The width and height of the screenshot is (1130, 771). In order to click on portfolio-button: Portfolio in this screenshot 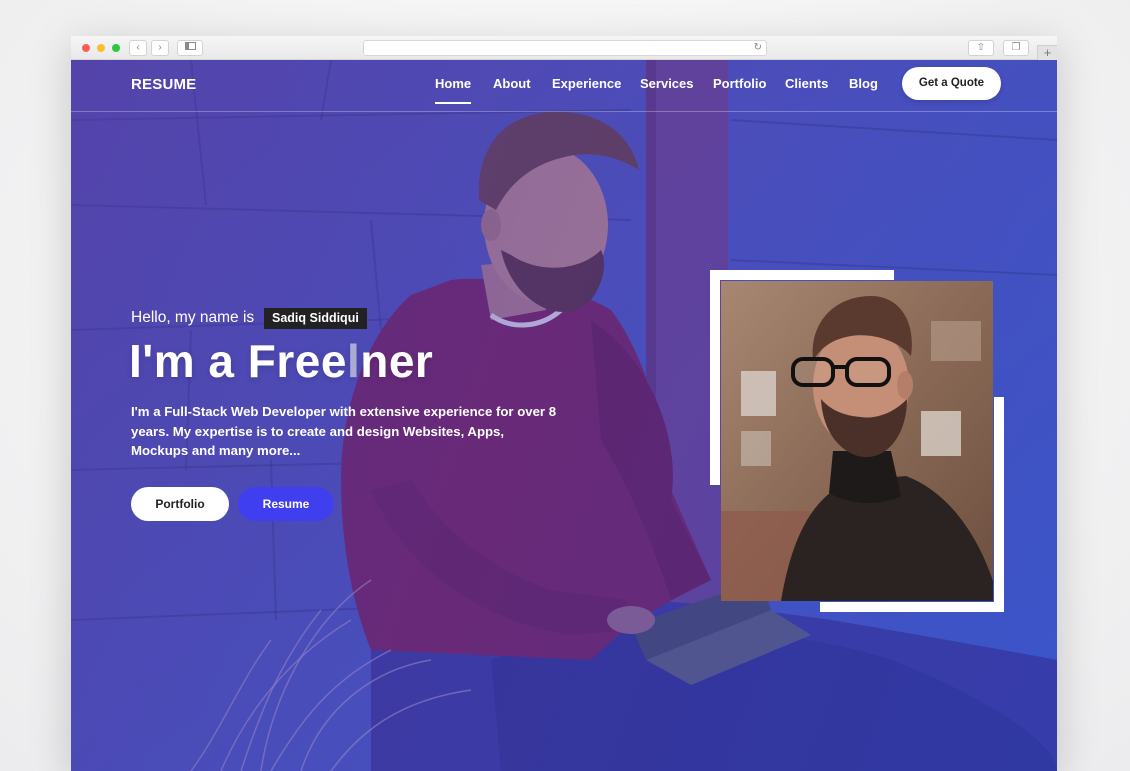, I will do `click(180, 504)`.